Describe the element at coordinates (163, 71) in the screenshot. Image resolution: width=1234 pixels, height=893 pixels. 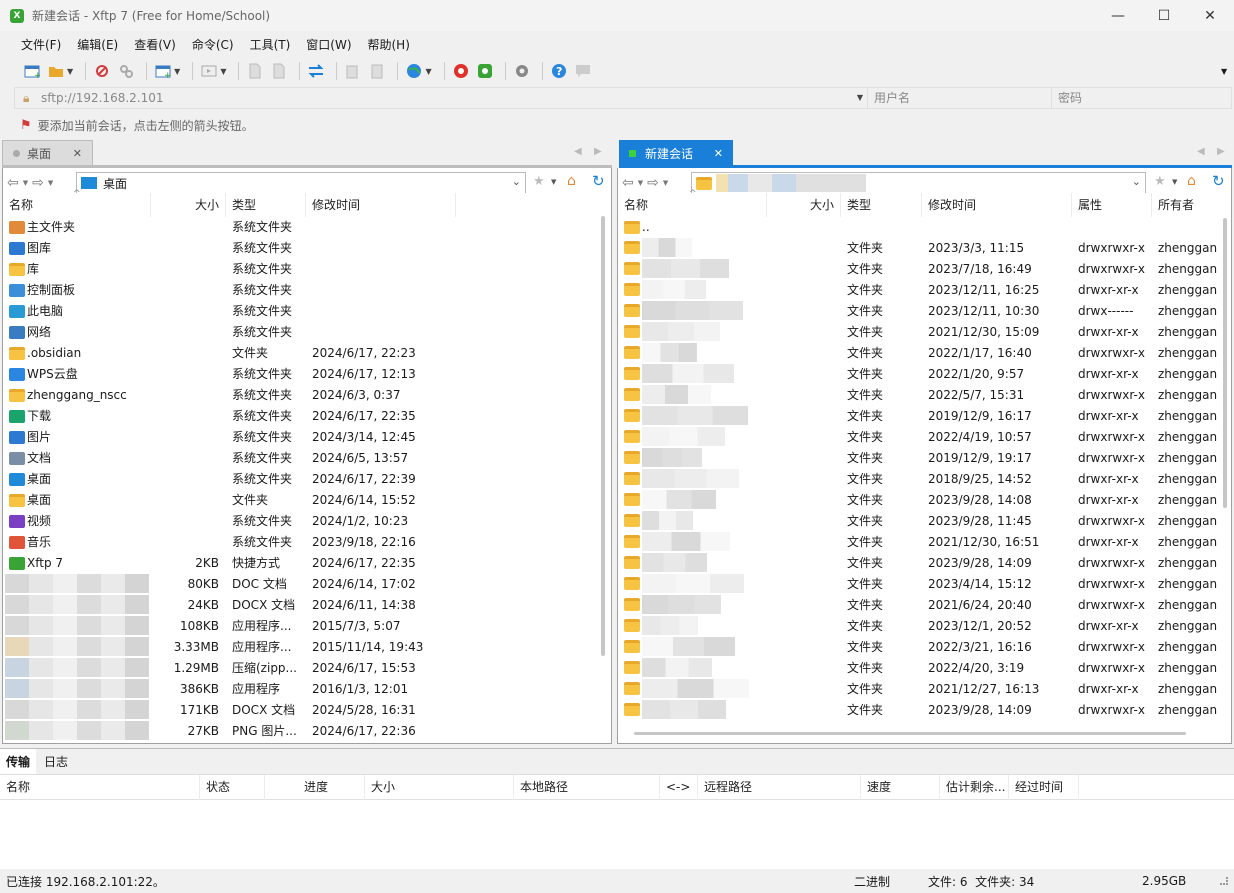
I see `new-tab-icon: +` at that location.